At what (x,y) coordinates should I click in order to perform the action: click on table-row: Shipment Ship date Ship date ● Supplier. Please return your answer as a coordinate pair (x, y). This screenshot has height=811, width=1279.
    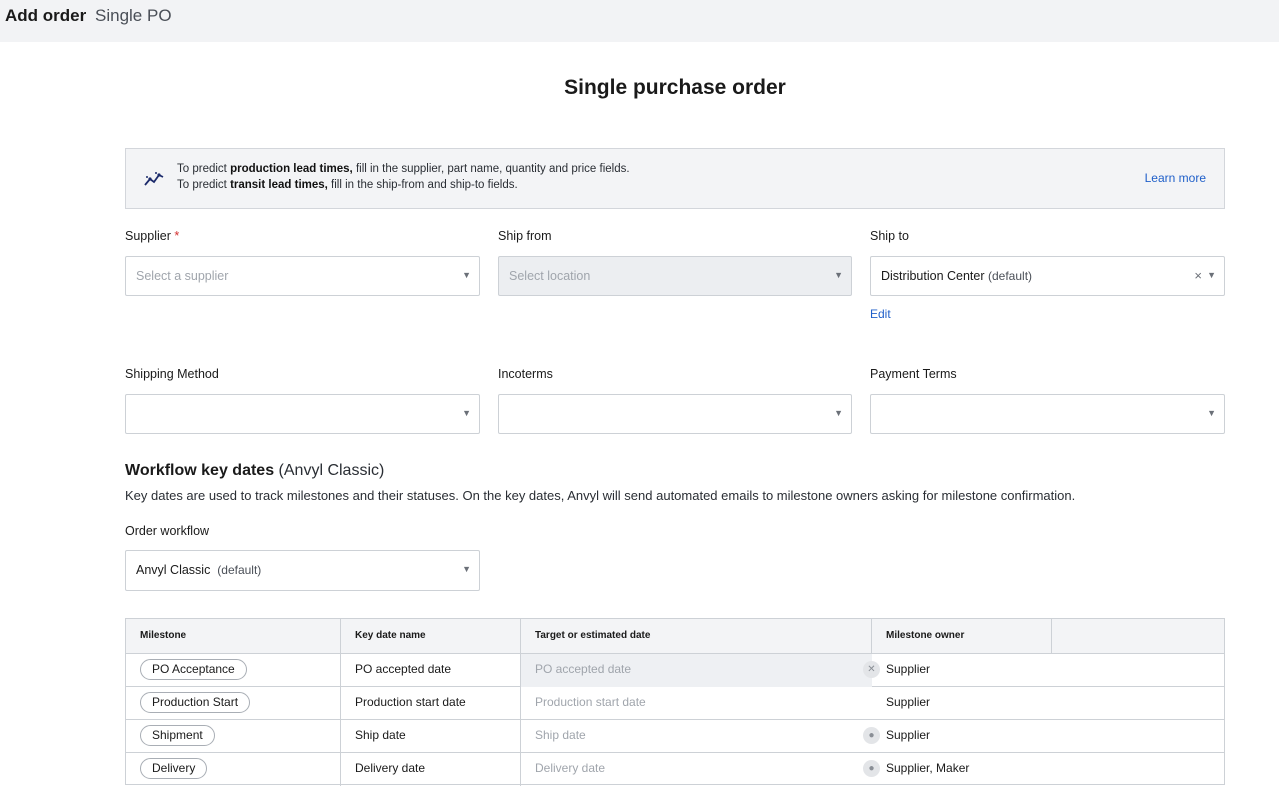
    Looking at the image, I should click on (675, 736).